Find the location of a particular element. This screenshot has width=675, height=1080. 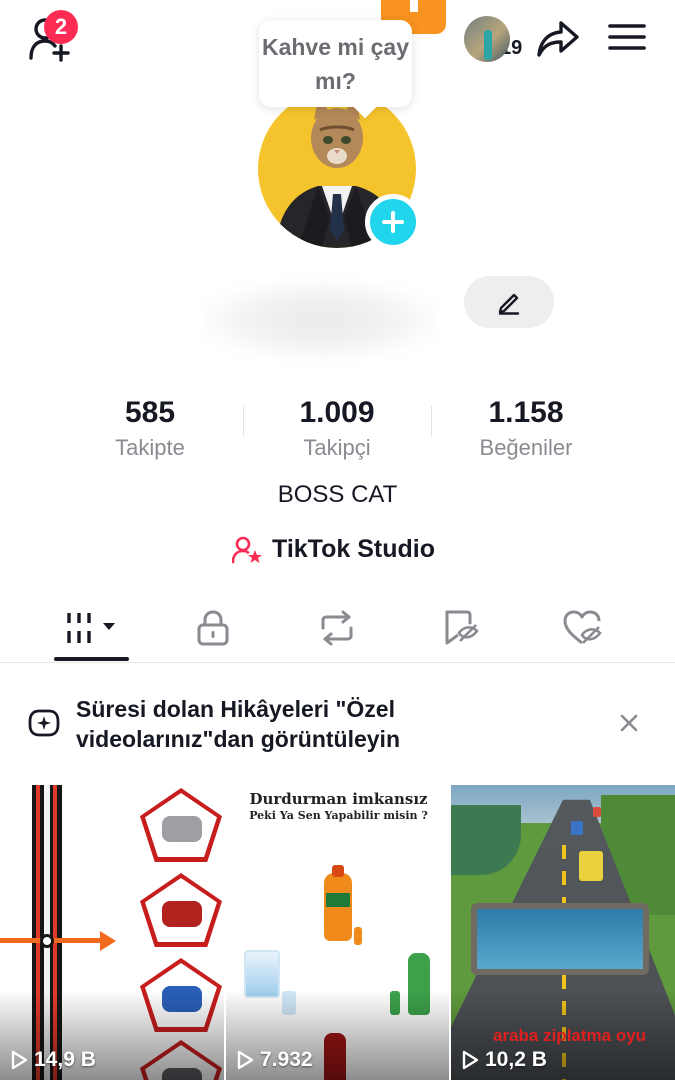

lock-icon is located at coordinates (213, 628).